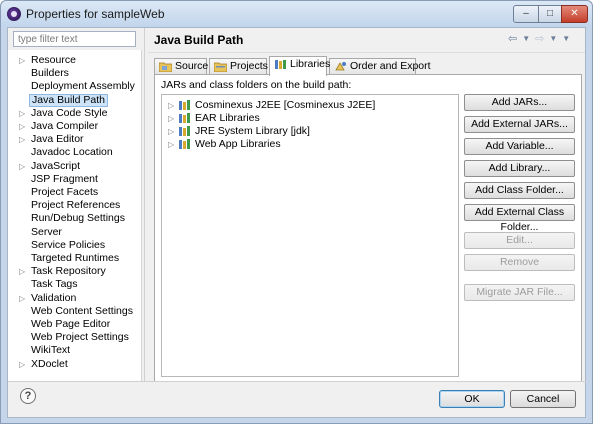  I want to click on nav-item: ▷ Resource, so click(74, 60).